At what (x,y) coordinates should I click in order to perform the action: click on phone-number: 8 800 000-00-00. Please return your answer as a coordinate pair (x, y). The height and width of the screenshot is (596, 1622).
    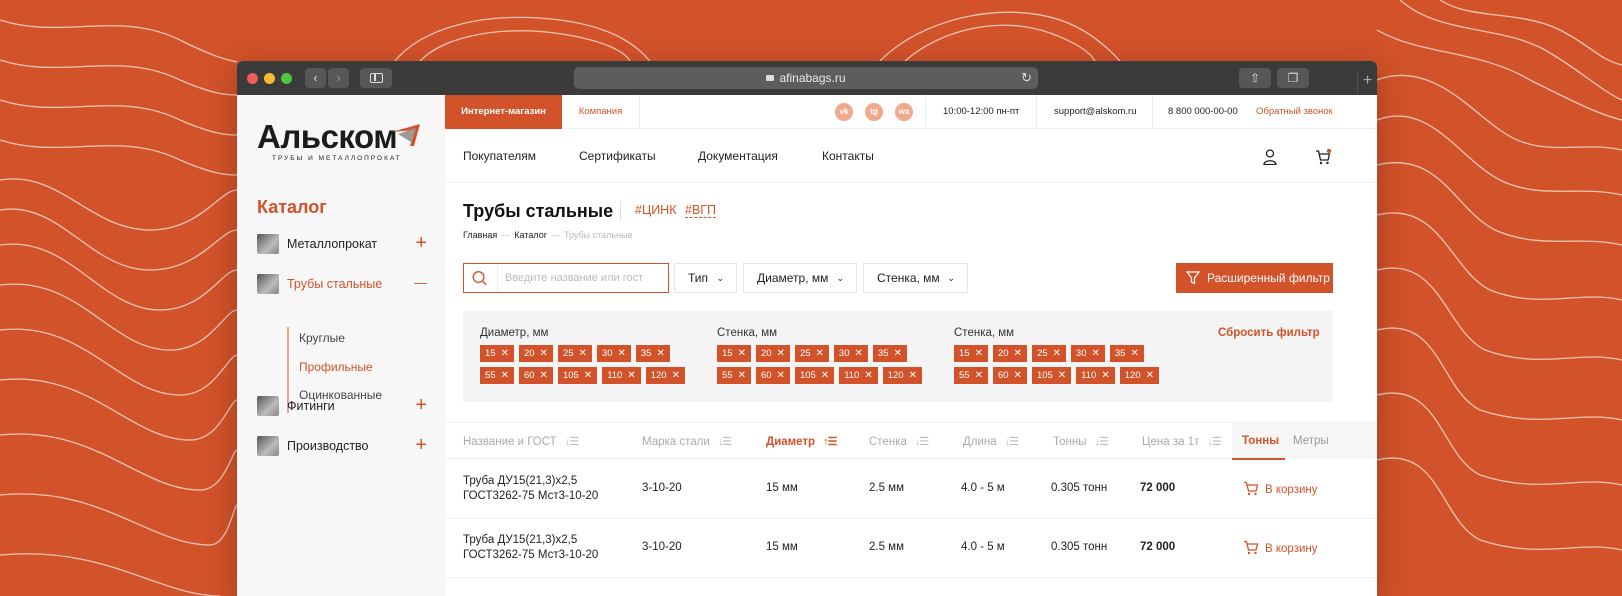
    Looking at the image, I should click on (1203, 112).